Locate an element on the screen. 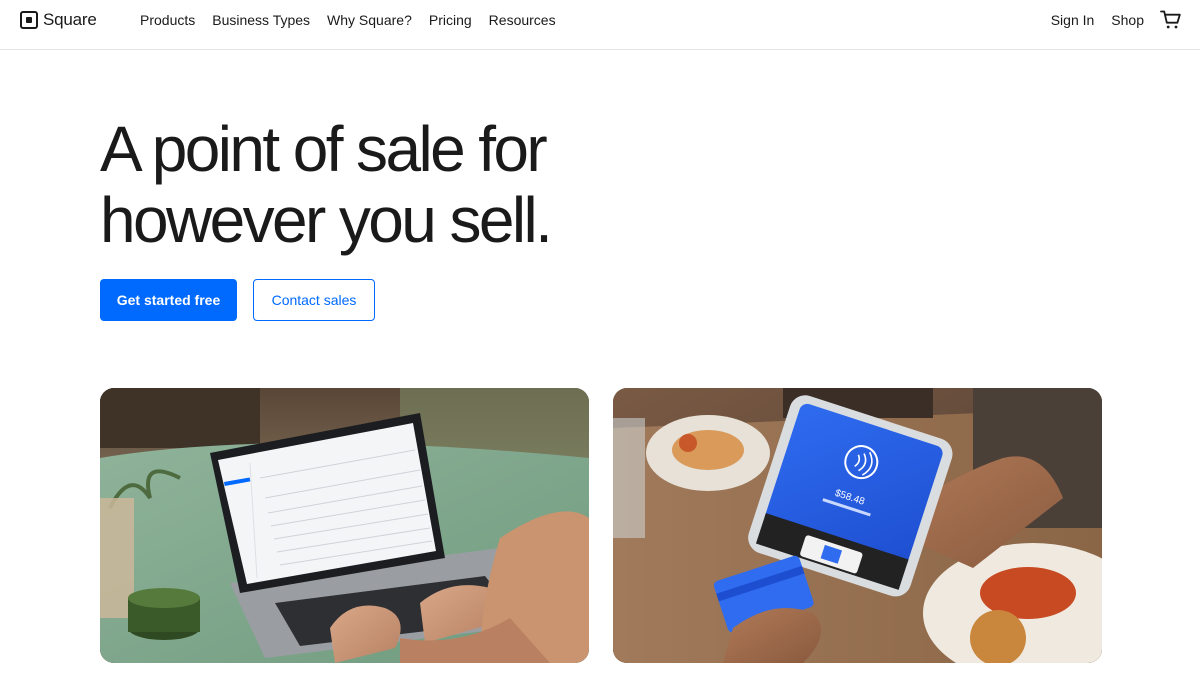  nav-right-group: Sign In Shop is located at coordinates (1108, 20).